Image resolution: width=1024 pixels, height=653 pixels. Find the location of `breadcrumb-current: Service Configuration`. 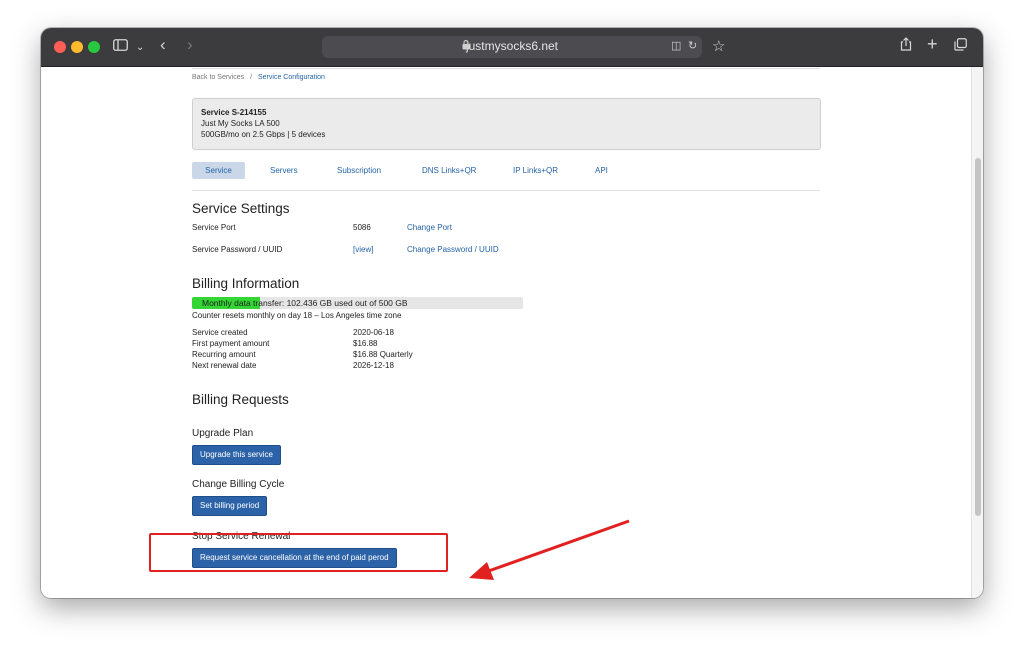

breadcrumb-current: Service Configuration is located at coordinates (291, 77).